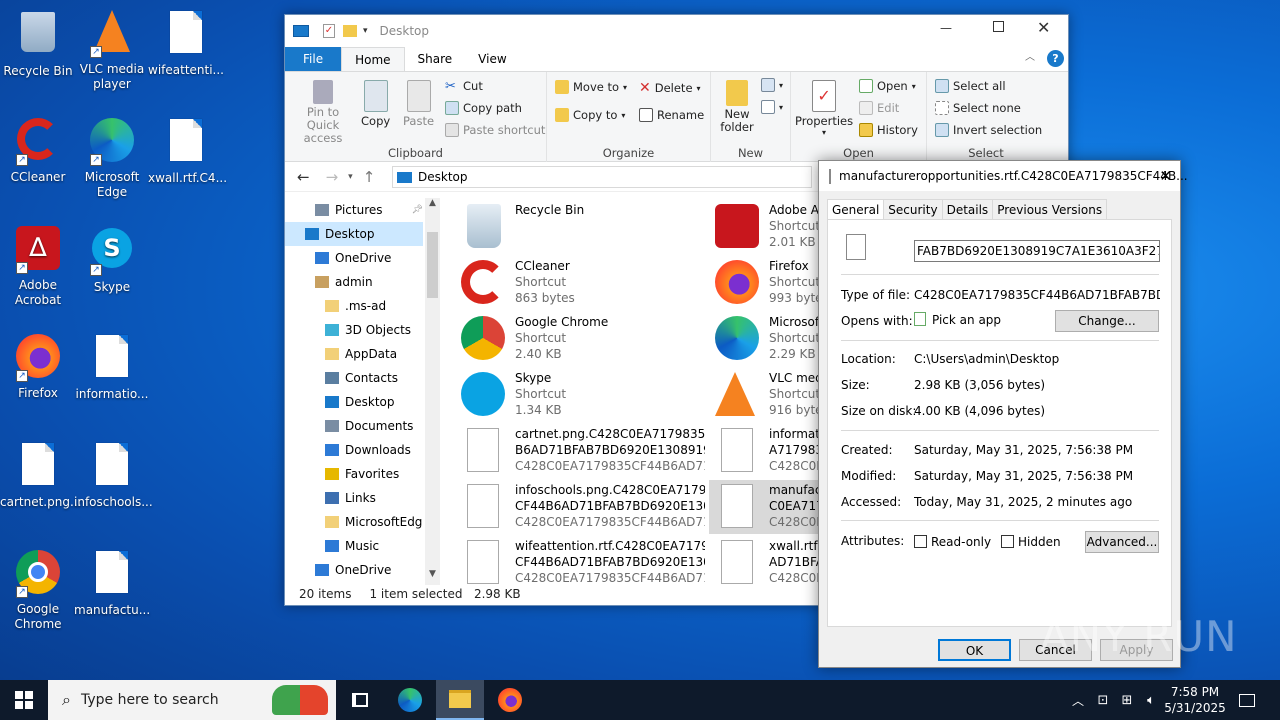 This screenshot has height=720, width=1280. What do you see at coordinates (432, 391) in the screenshot?
I see `nav-scrollbar: ▲ ▼` at bounding box center [432, 391].